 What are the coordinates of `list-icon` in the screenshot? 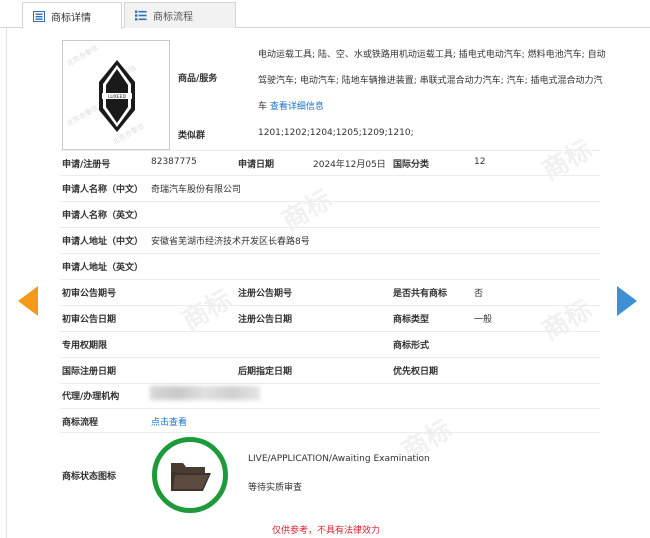 It's located at (141, 15).